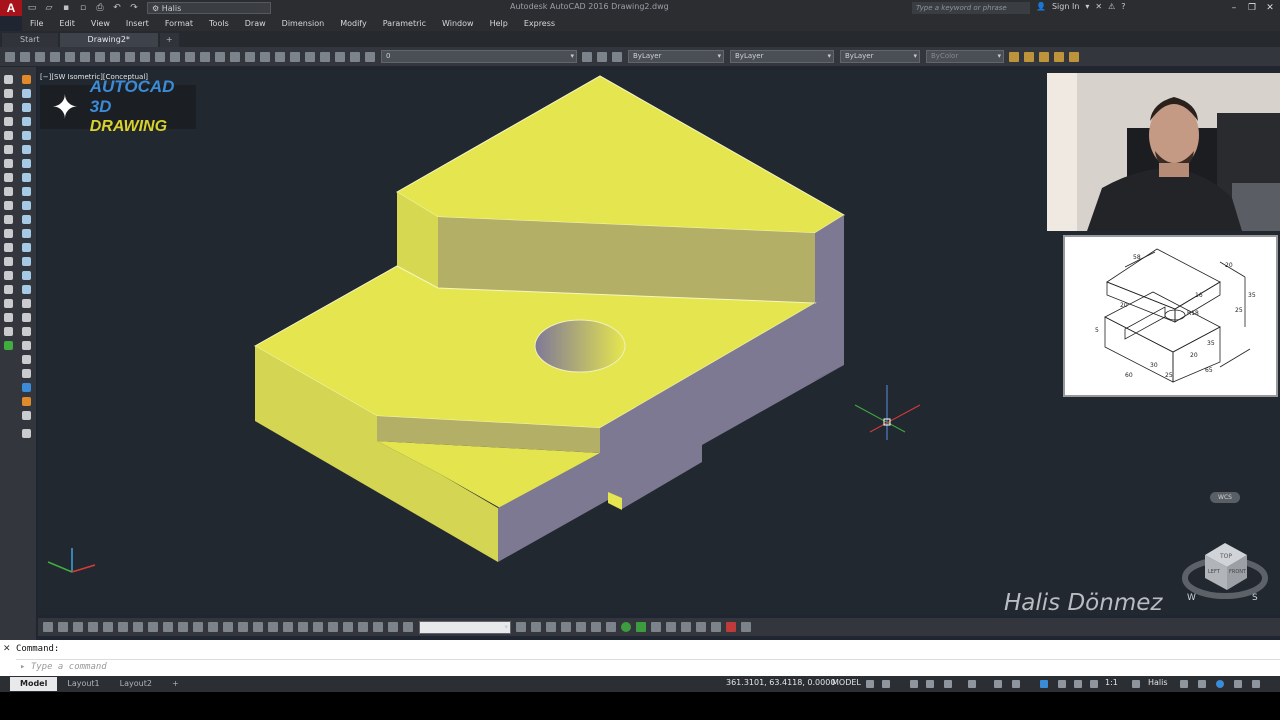 The width and height of the screenshot is (1280, 720). What do you see at coordinates (536, 627) in the screenshot?
I see `snap-tool-2-icon` at bounding box center [536, 627].